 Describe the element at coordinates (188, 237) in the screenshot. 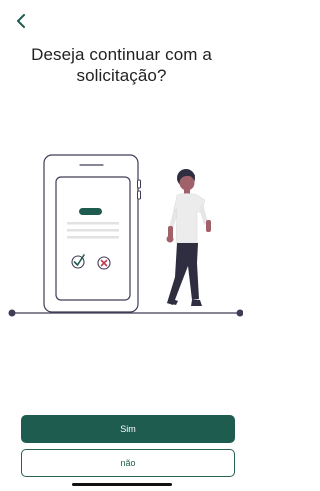

I see `person-illustration` at that location.